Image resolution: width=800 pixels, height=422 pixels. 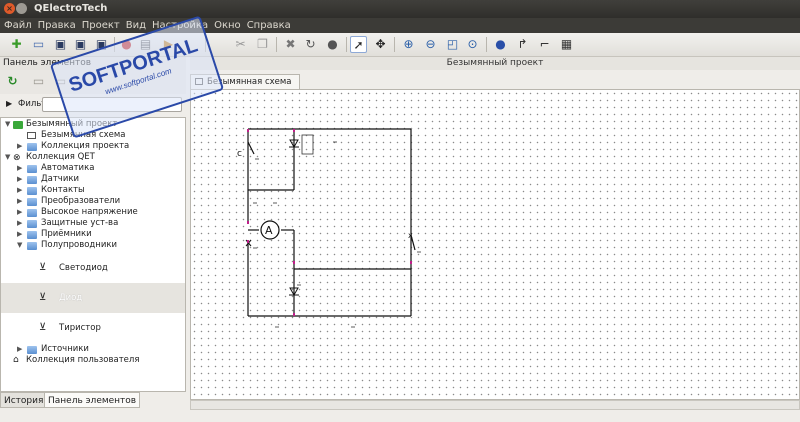 I want to click on rotate-icon: ↻, so click(x=310, y=44).